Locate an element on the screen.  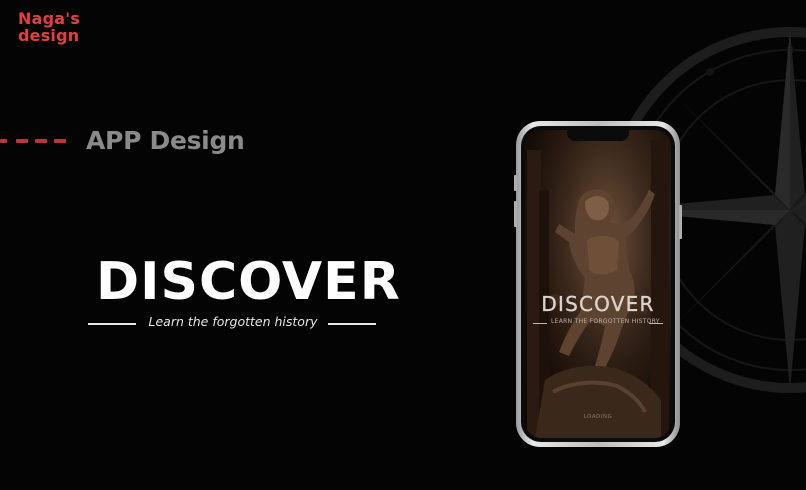
hero-subtitle-row: Learn the forgotten history is located at coordinates (233, 323).